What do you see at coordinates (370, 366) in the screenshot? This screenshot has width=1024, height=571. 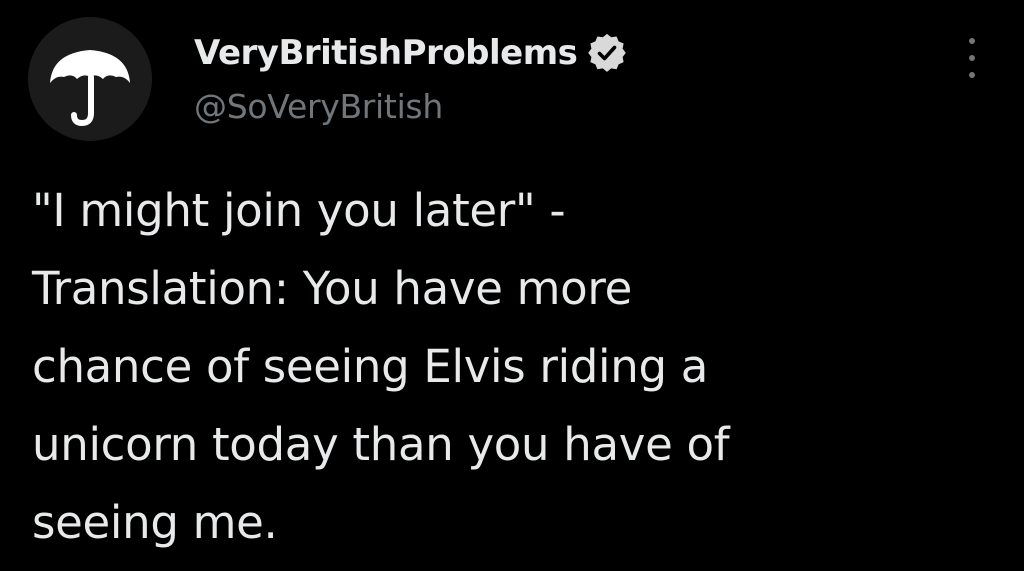 I see `tweet-line-3: chance of seeing Elvis riding a` at bounding box center [370, 366].